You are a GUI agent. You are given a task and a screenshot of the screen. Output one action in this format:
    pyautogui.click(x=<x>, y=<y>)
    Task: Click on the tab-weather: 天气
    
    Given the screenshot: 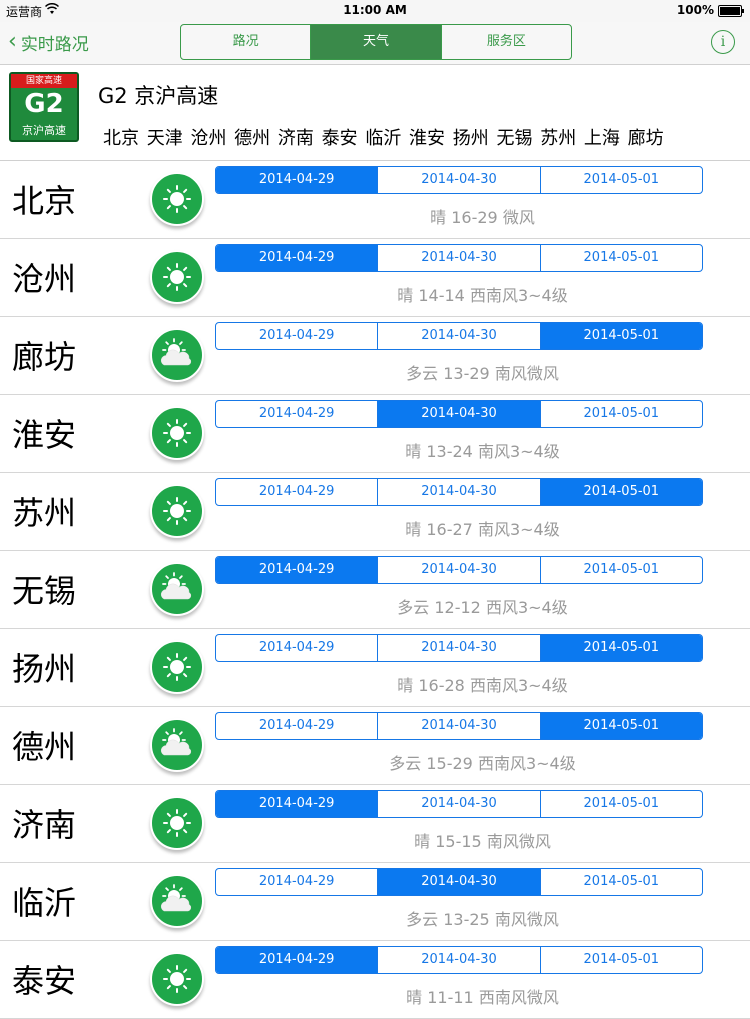 What is the action you would take?
    pyautogui.click(x=376, y=42)
    